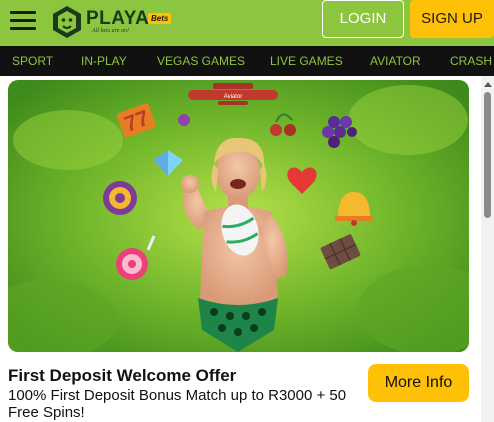 The height and width of the screenshot is (422, 494). What do you see at coordinates (120, 198) in the screenshot?
I see `chip-icon` at bounding box center [120, 198].